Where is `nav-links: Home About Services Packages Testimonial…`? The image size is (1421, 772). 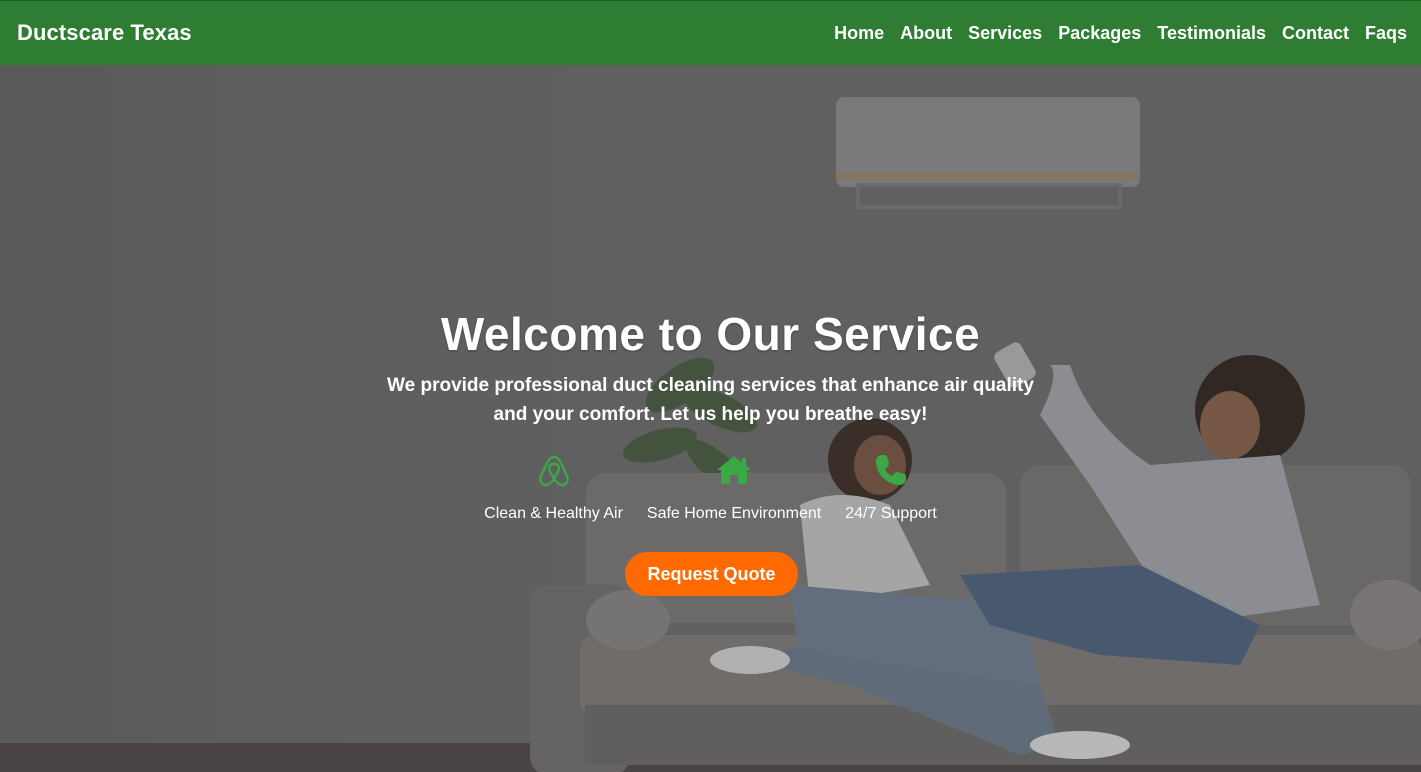
nav-links: Home About Services Packages Testimonial… is located at coordinates (1120, 33).